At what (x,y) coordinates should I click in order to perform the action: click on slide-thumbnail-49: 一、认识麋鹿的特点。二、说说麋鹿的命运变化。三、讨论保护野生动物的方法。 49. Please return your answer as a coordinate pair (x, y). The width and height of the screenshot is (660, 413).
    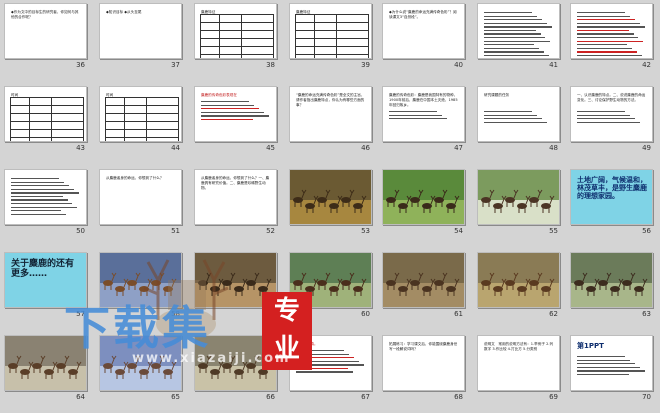
    Looking at the image, I should click on (611, 119).